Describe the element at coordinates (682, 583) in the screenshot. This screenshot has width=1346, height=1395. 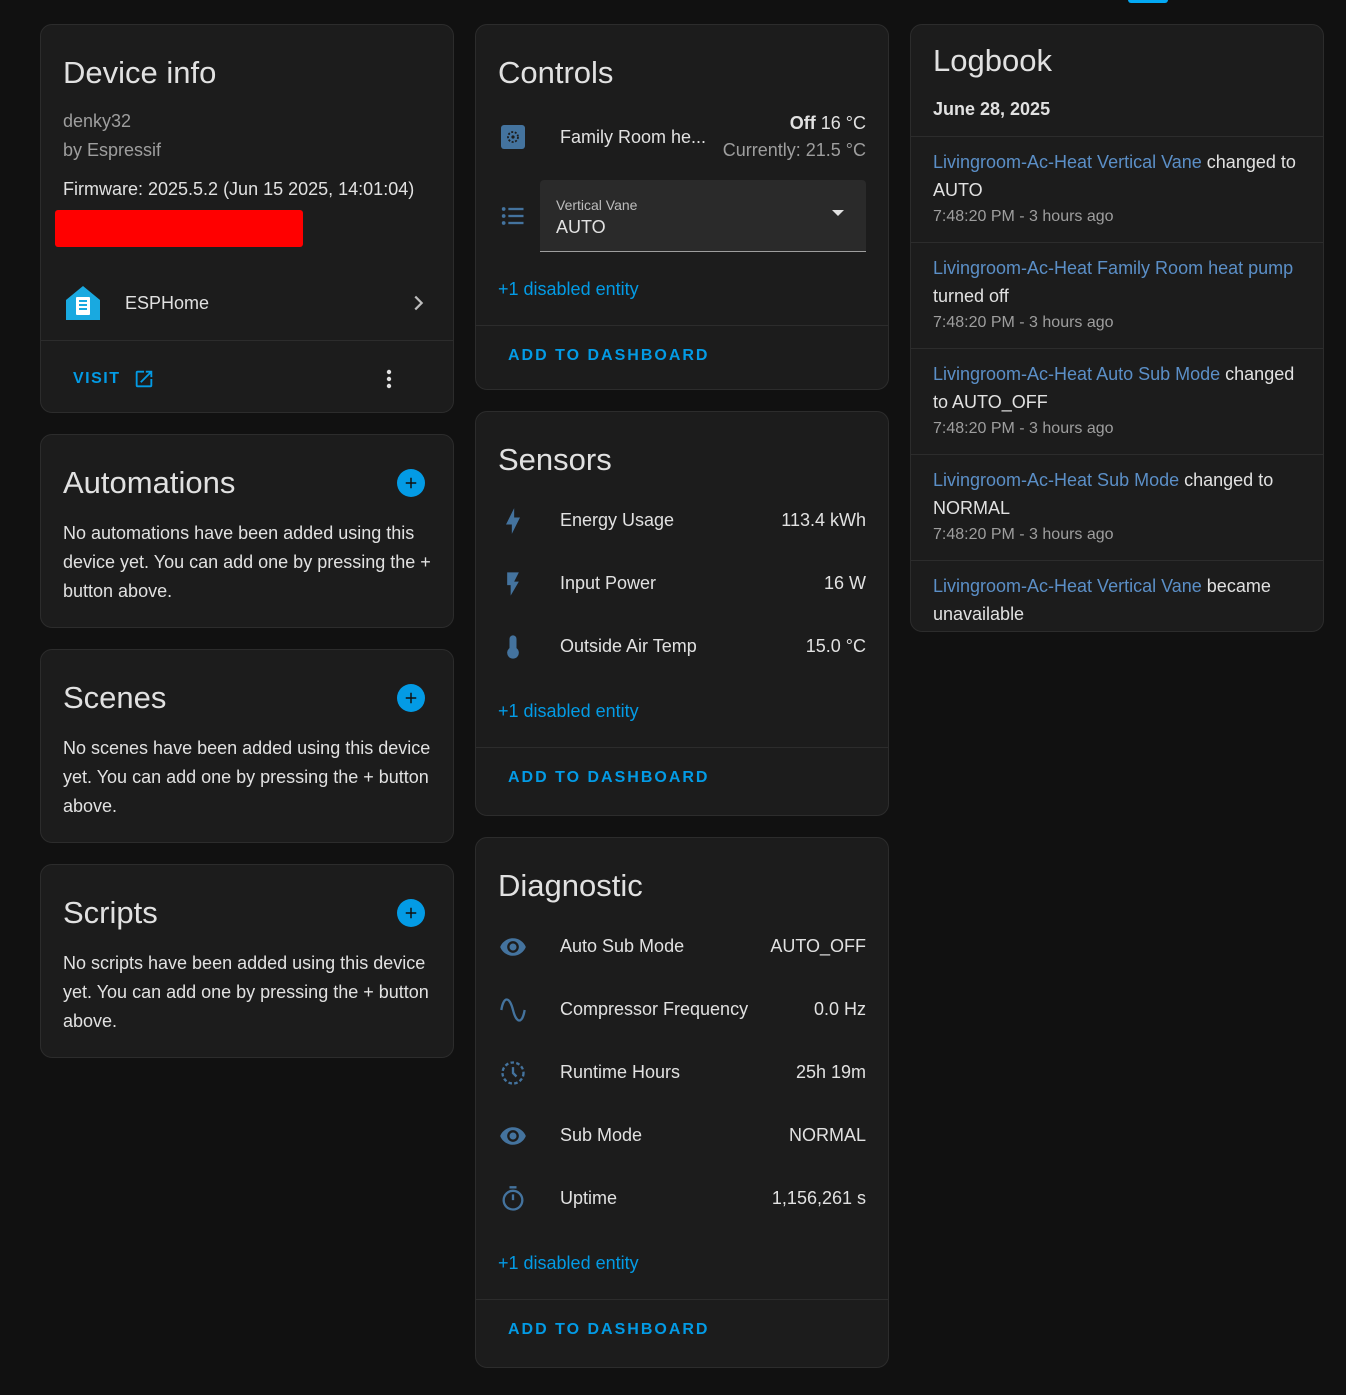
I see `sensor-row-input-power: Input Power 16 W` at that location.